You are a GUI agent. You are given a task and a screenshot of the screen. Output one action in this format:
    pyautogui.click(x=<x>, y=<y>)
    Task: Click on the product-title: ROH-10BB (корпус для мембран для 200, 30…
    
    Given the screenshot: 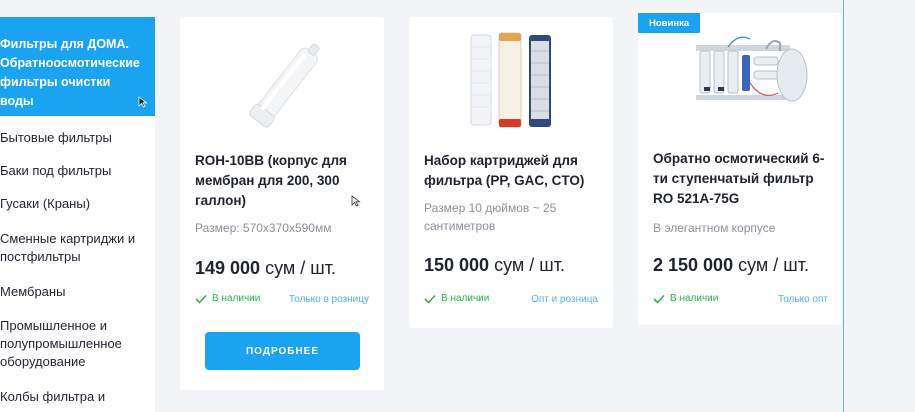 What is the action you would take?
    pyautogui.click(x=285, y=181)
    